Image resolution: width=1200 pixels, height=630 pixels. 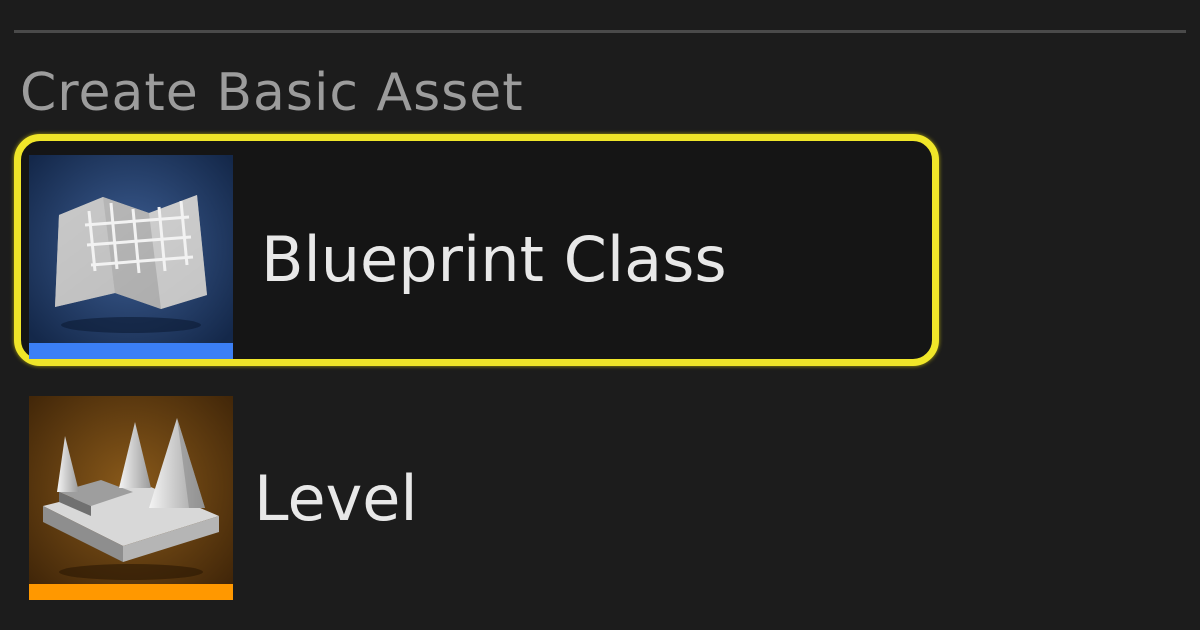 What do you see at coordinates (336, 498) in the screenshot?
I see `menu-item-label: Level` at bounding box center [336, 498].